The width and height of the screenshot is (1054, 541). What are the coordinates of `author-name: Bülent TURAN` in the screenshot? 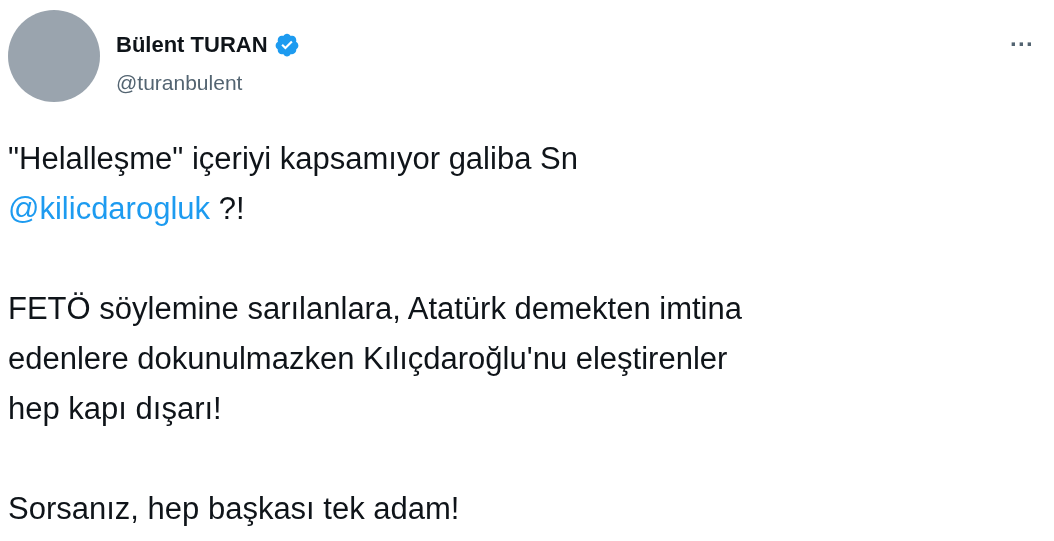 It's located at (192, 44).